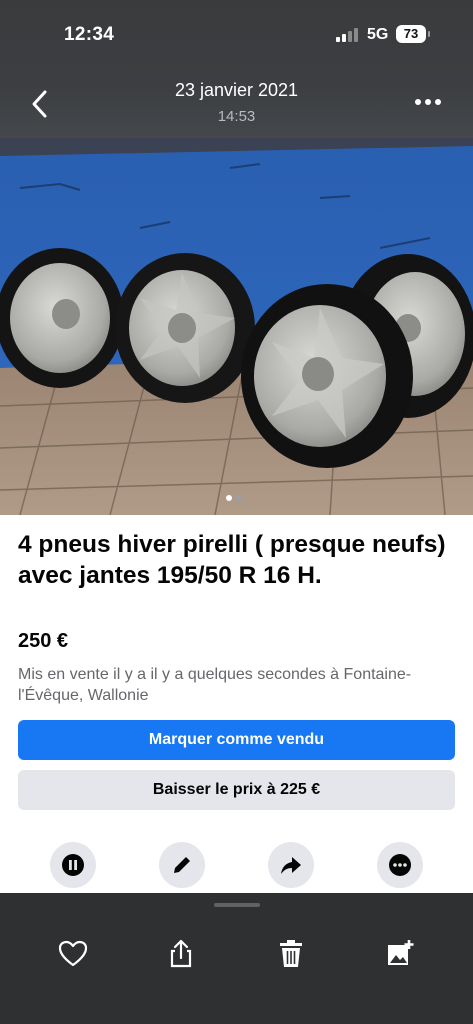 The image size is (473, 1024). I want to click on trash-icon, so click(291, 953).